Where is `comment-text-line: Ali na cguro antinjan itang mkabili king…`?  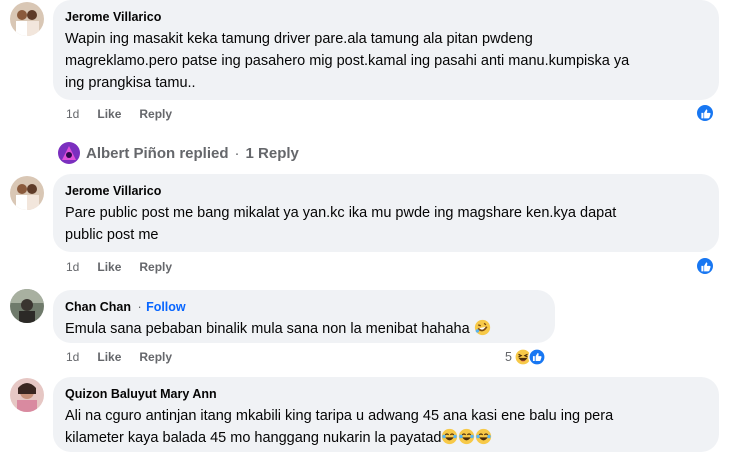
comment-text-line: Ali na cguro antinjan itang mkabili king… is located at coordinates (339, 416).